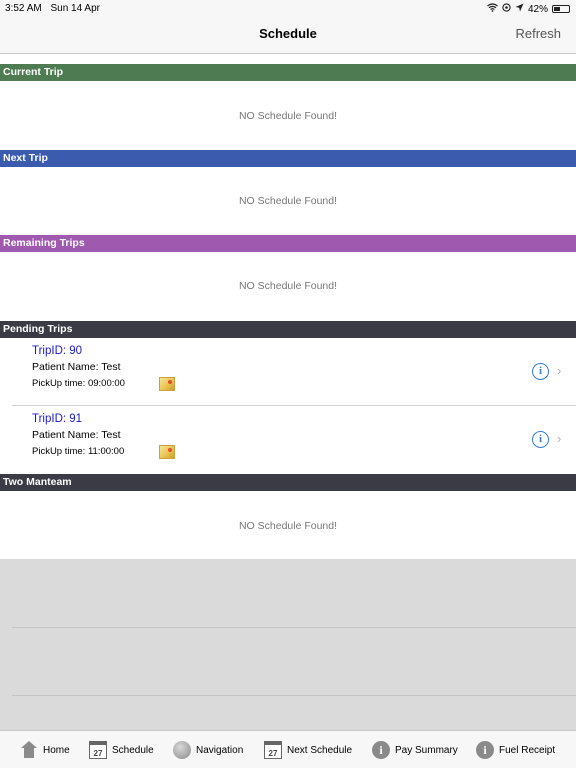 The height and width of the screenshot is (768, 576). Describe the element at coordinates (182, 750) in the screenshot. I see `globe-icon` at that location.